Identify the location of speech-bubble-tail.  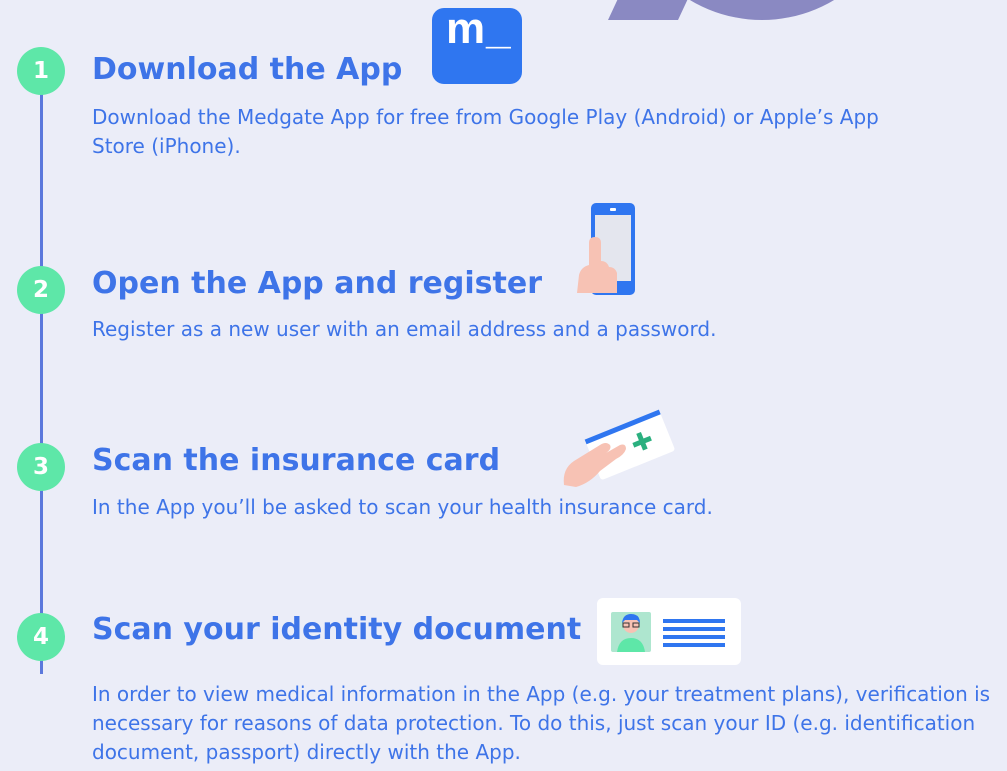
(657, 10).